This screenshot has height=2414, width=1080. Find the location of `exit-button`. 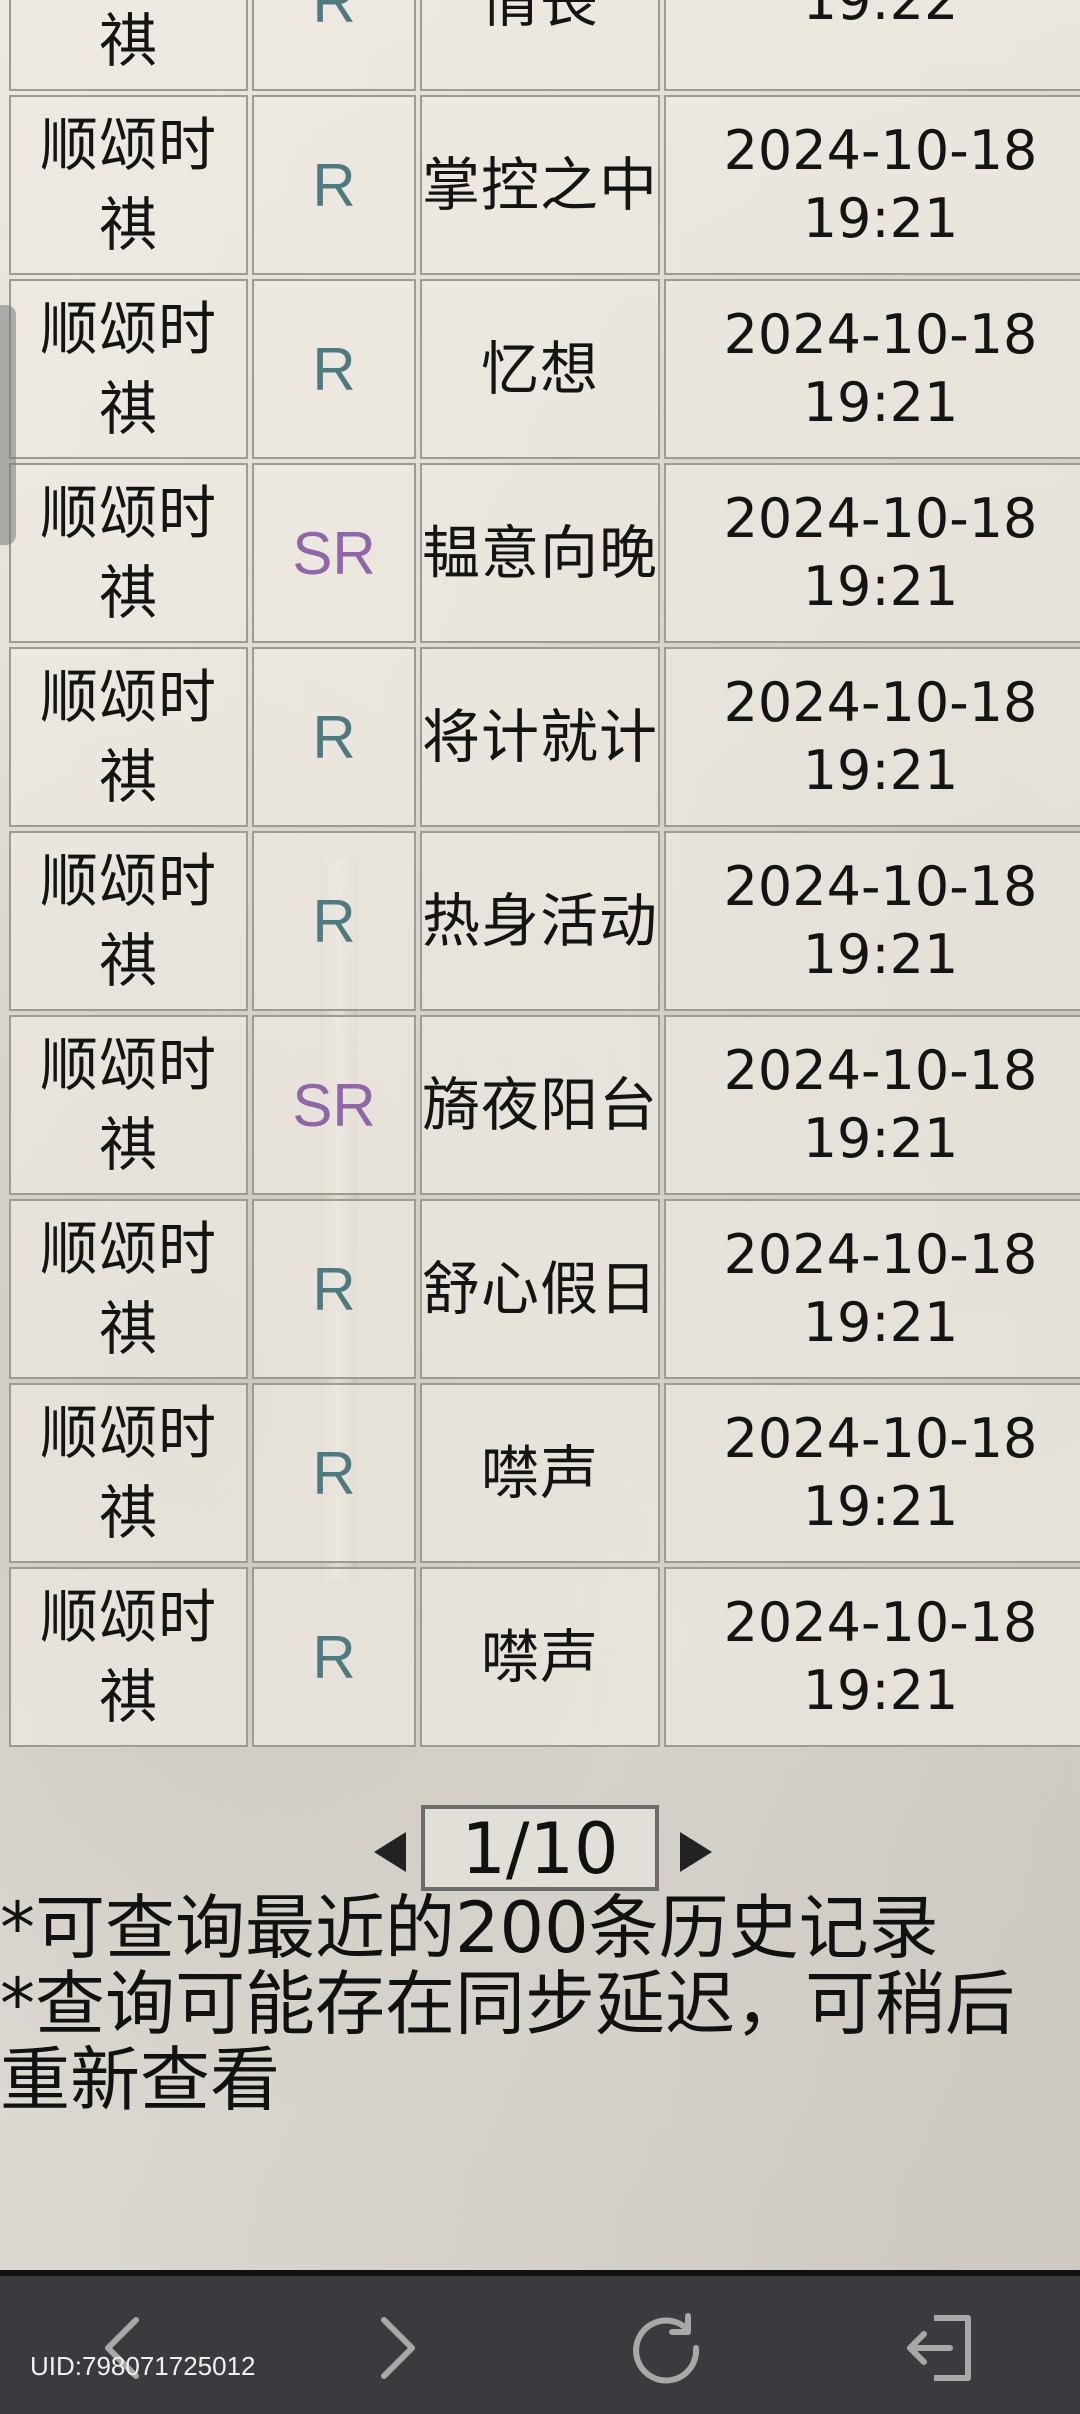

exit-button is located at coordinates (938, 2348).